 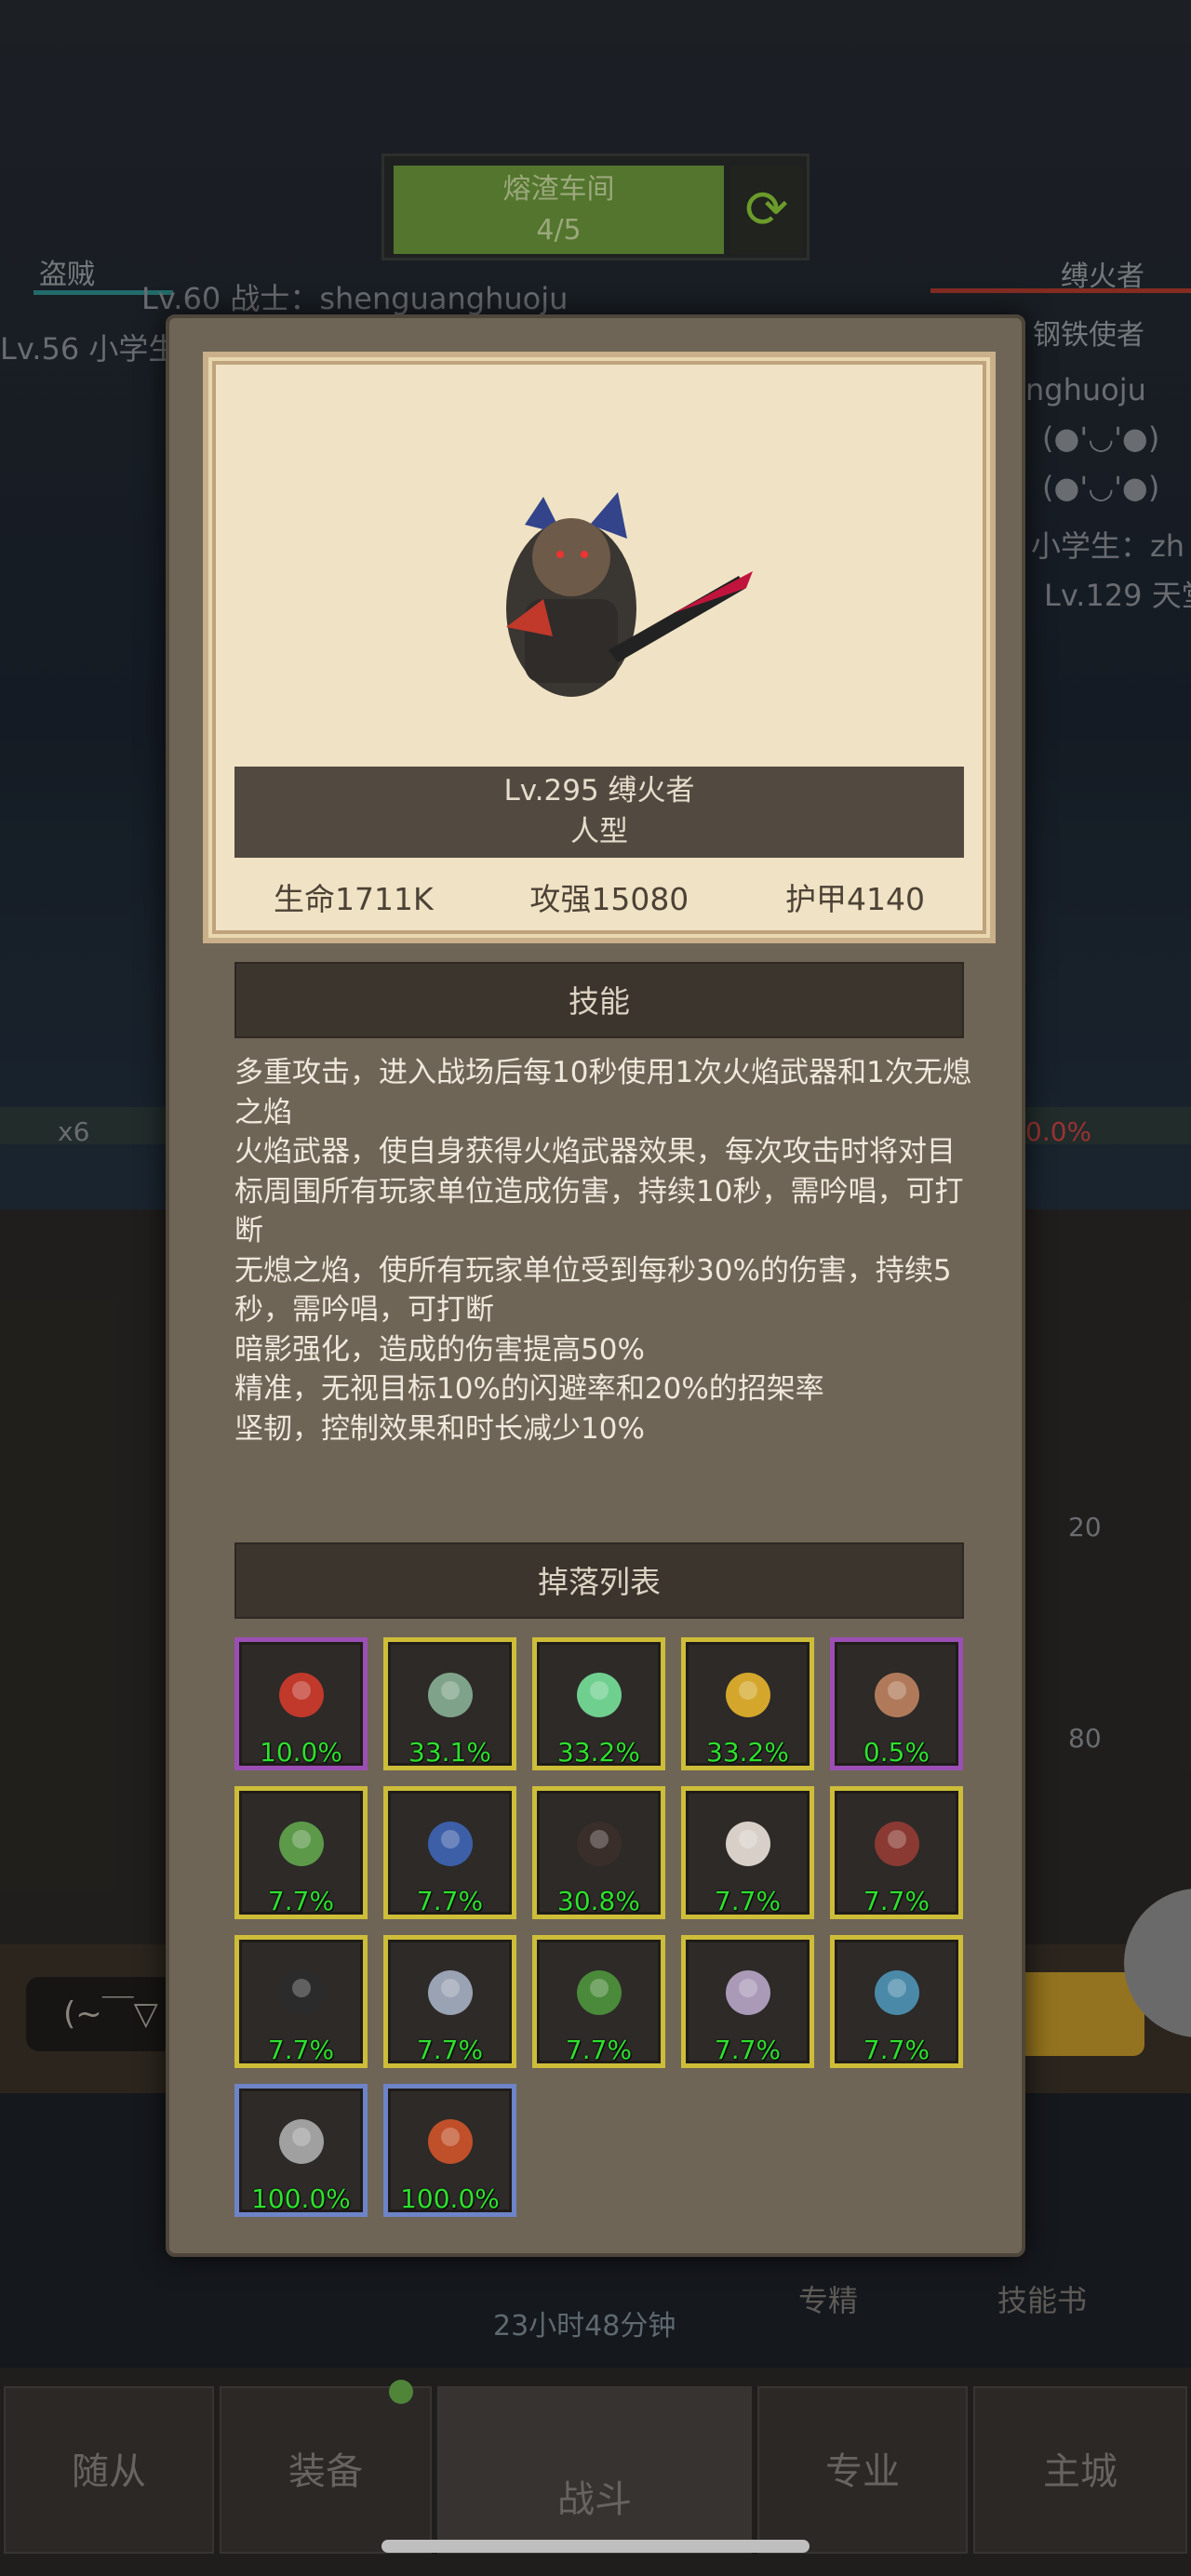 What do you see at coordinates (609, 899) in the screenshot?
I see `boss-attack: 攻强15080` at bounding box center [609, 899].